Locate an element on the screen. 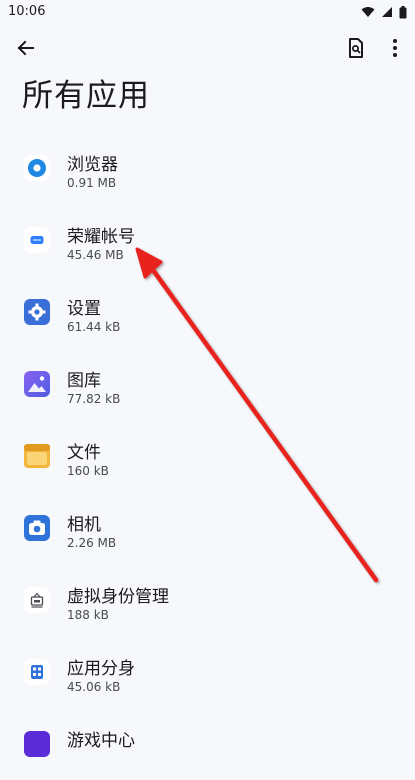 This screenshot has height=780, width=415. page-title: 所有应用 is located at coordinates (86, 96).